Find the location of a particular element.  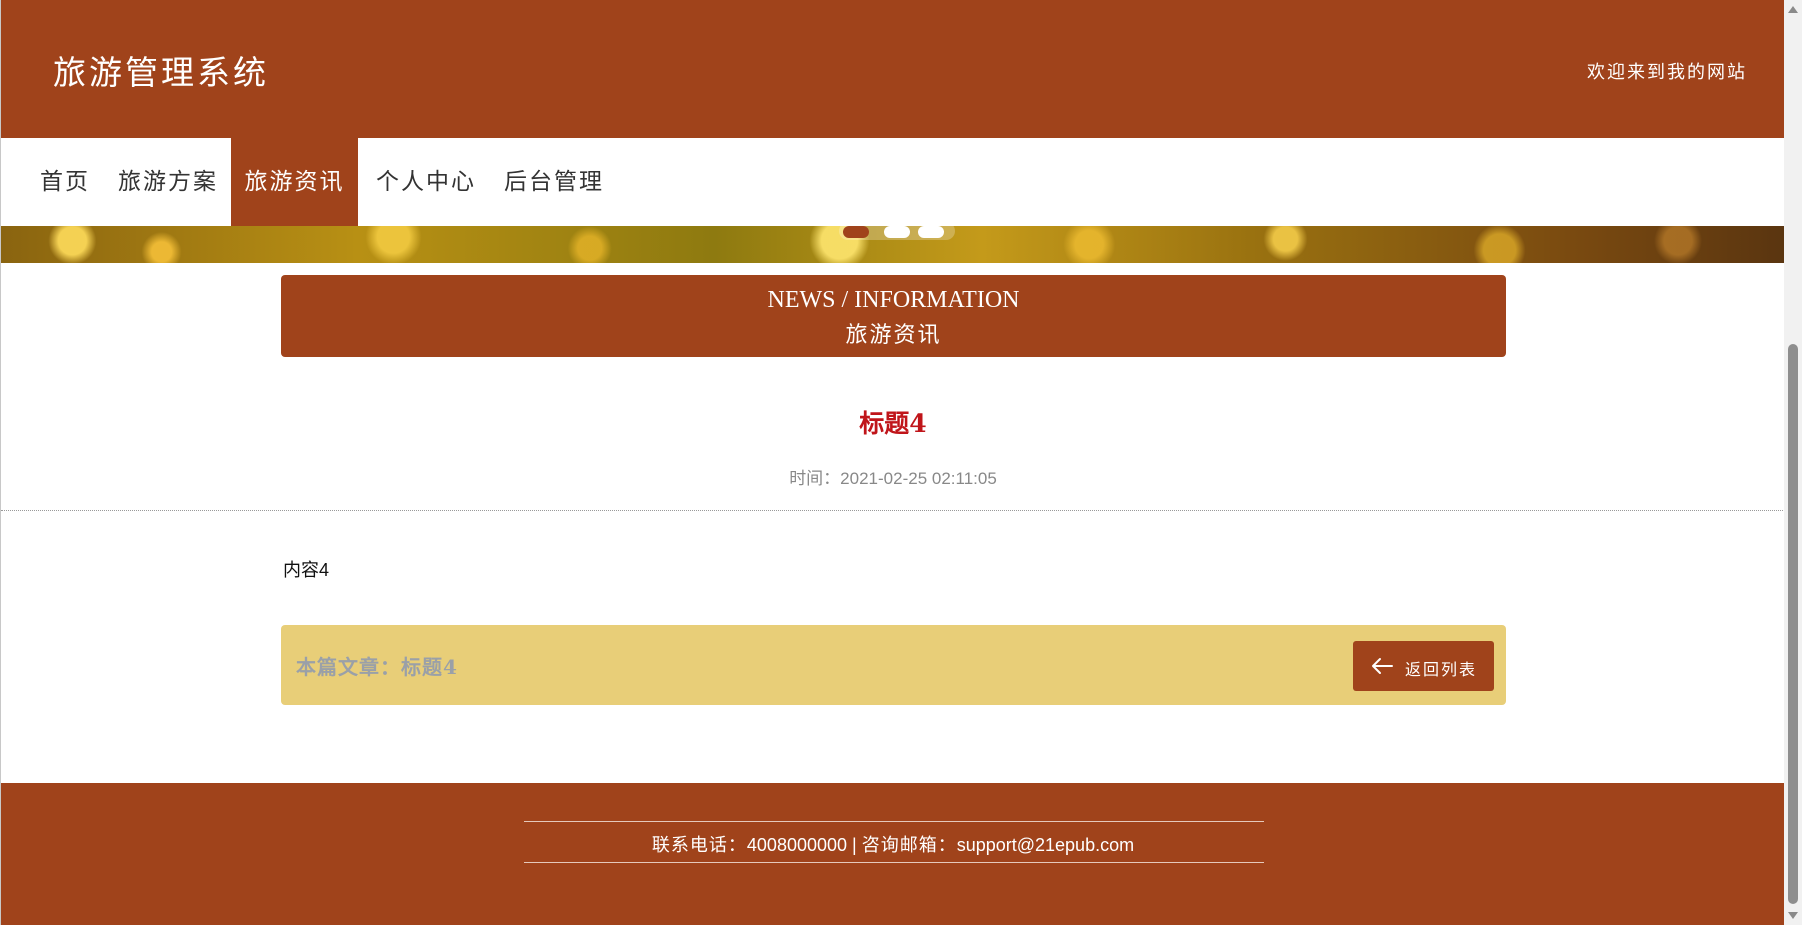

article-time: 时间：2021-02-25 02:11:05 is located at coordinates (893, 478).